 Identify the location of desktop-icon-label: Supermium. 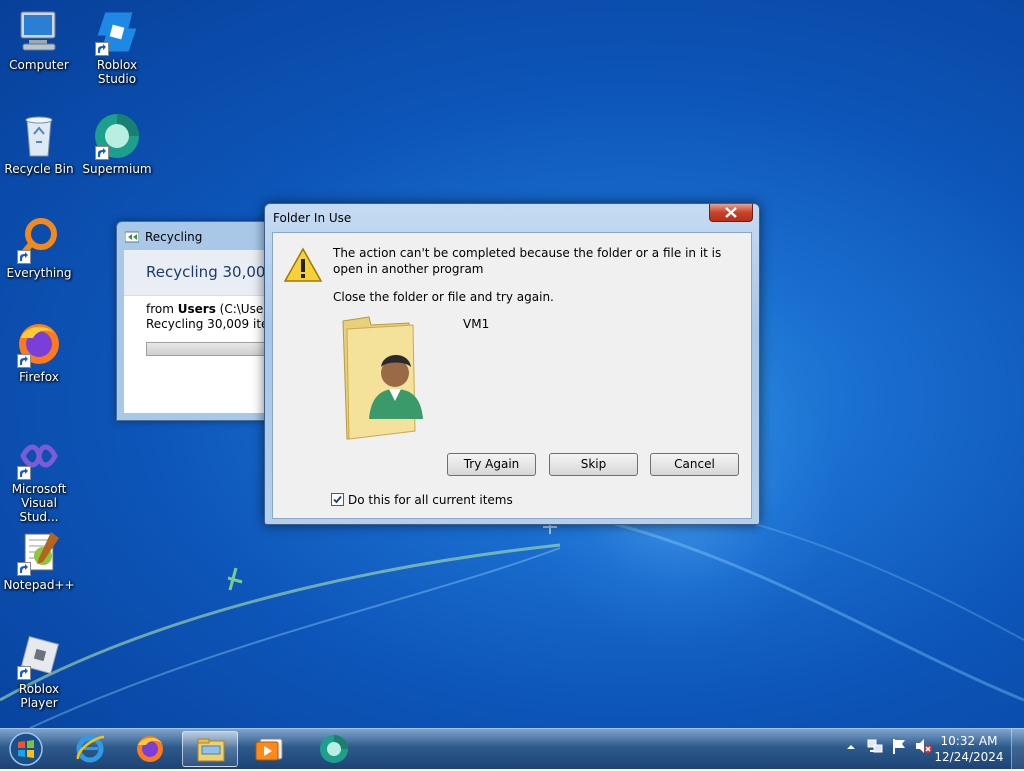
(117, 169).